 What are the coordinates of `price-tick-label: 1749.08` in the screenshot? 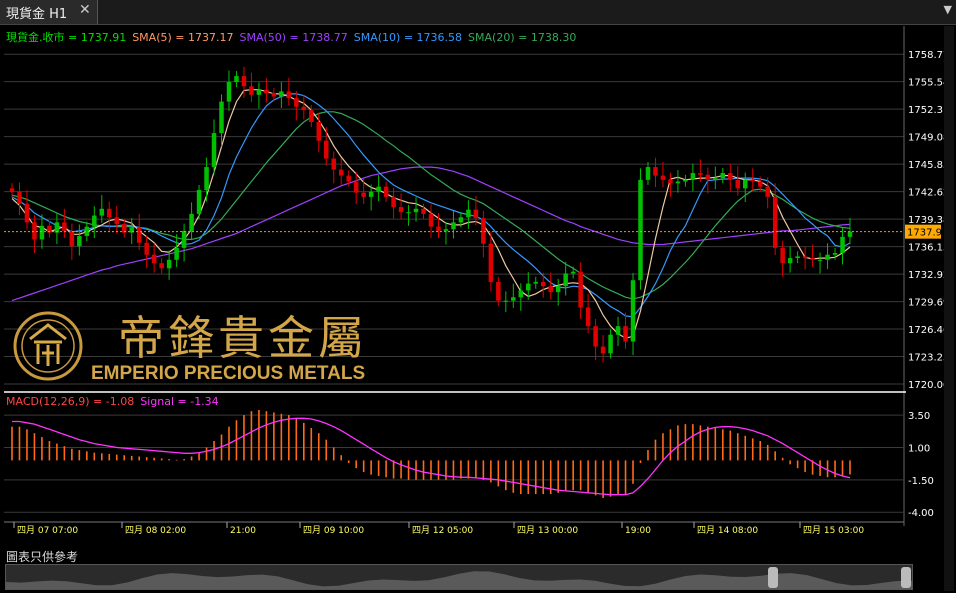 It's located at (926, 138).